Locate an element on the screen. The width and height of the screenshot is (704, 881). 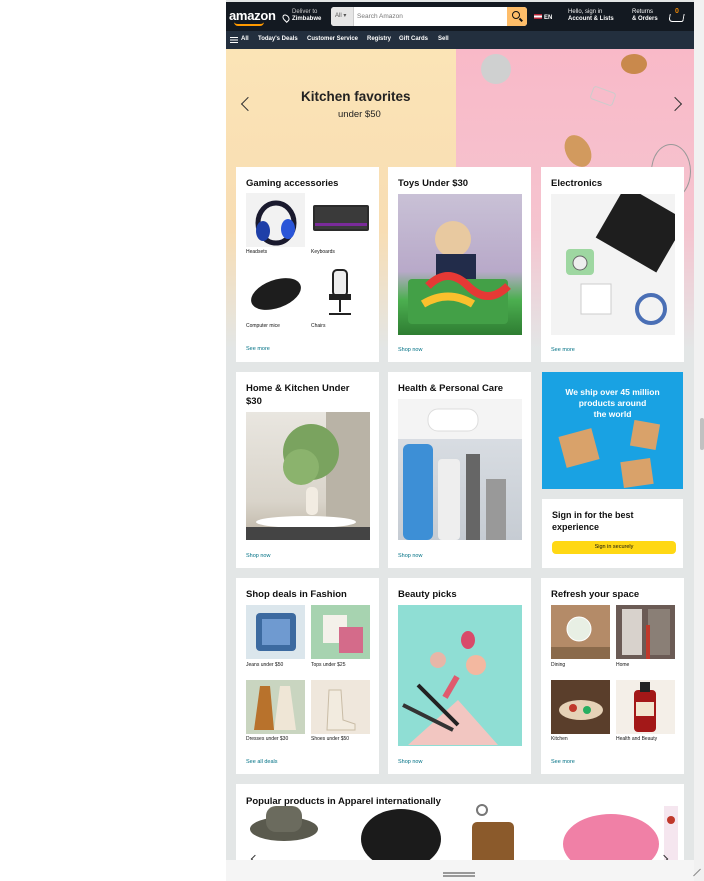
chevron-down-icon: ▾ is located at coordinates (345, 16).